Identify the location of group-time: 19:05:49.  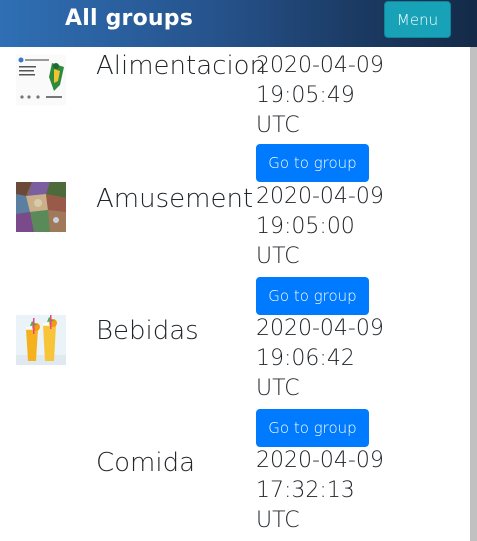
(305, 95).